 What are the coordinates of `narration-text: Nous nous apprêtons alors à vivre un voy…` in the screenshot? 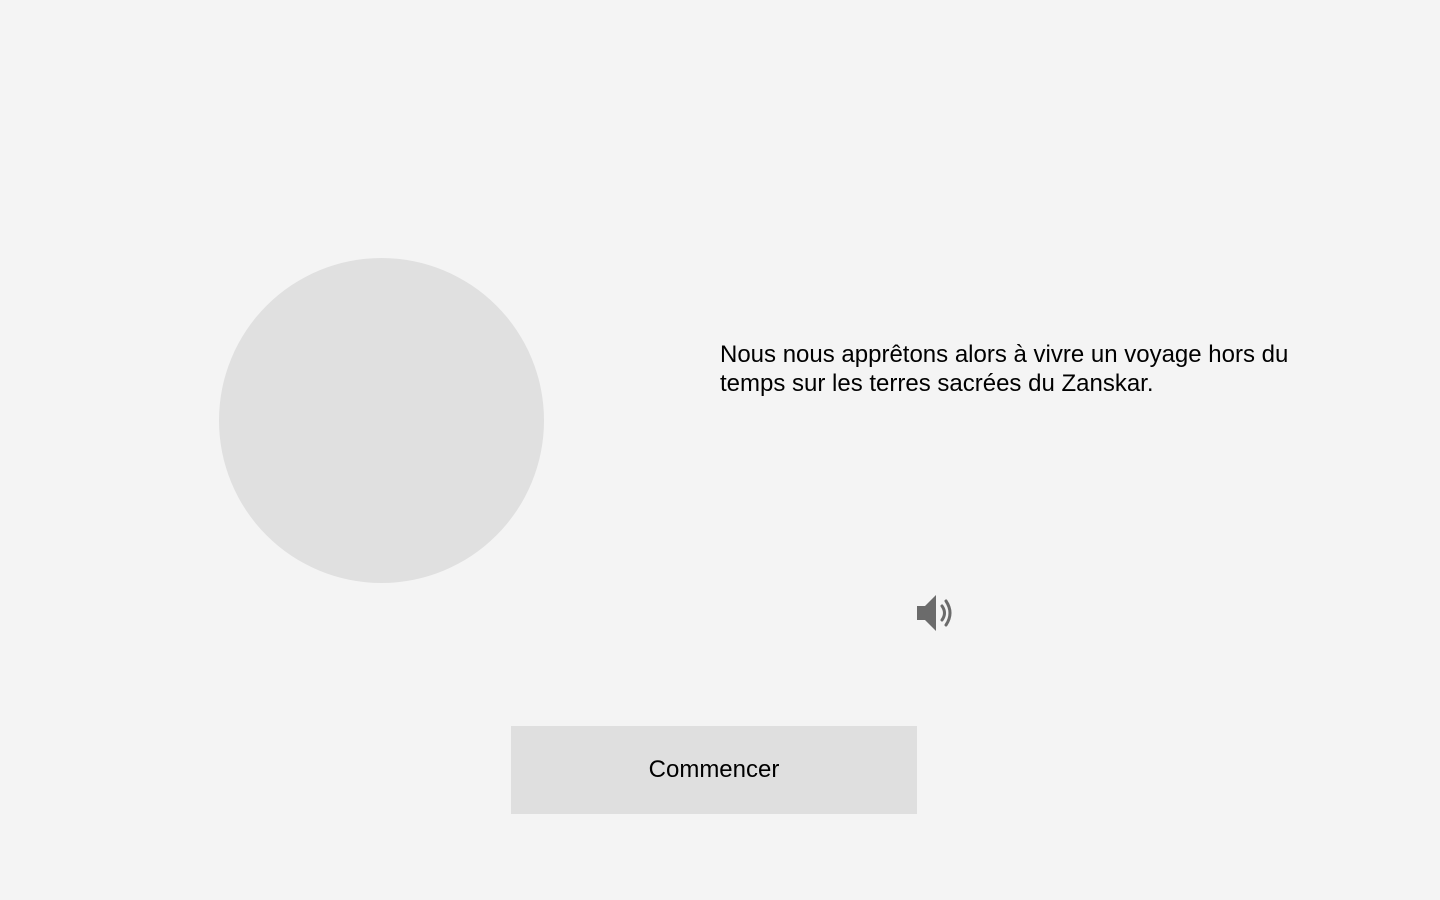 It's located at (1004, 369).